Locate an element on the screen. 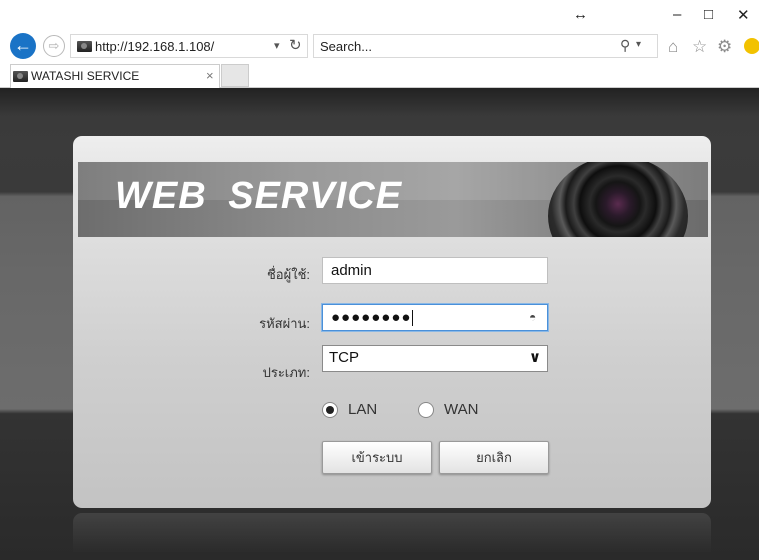  camera-lens-image is located at coordinates (618, 199).